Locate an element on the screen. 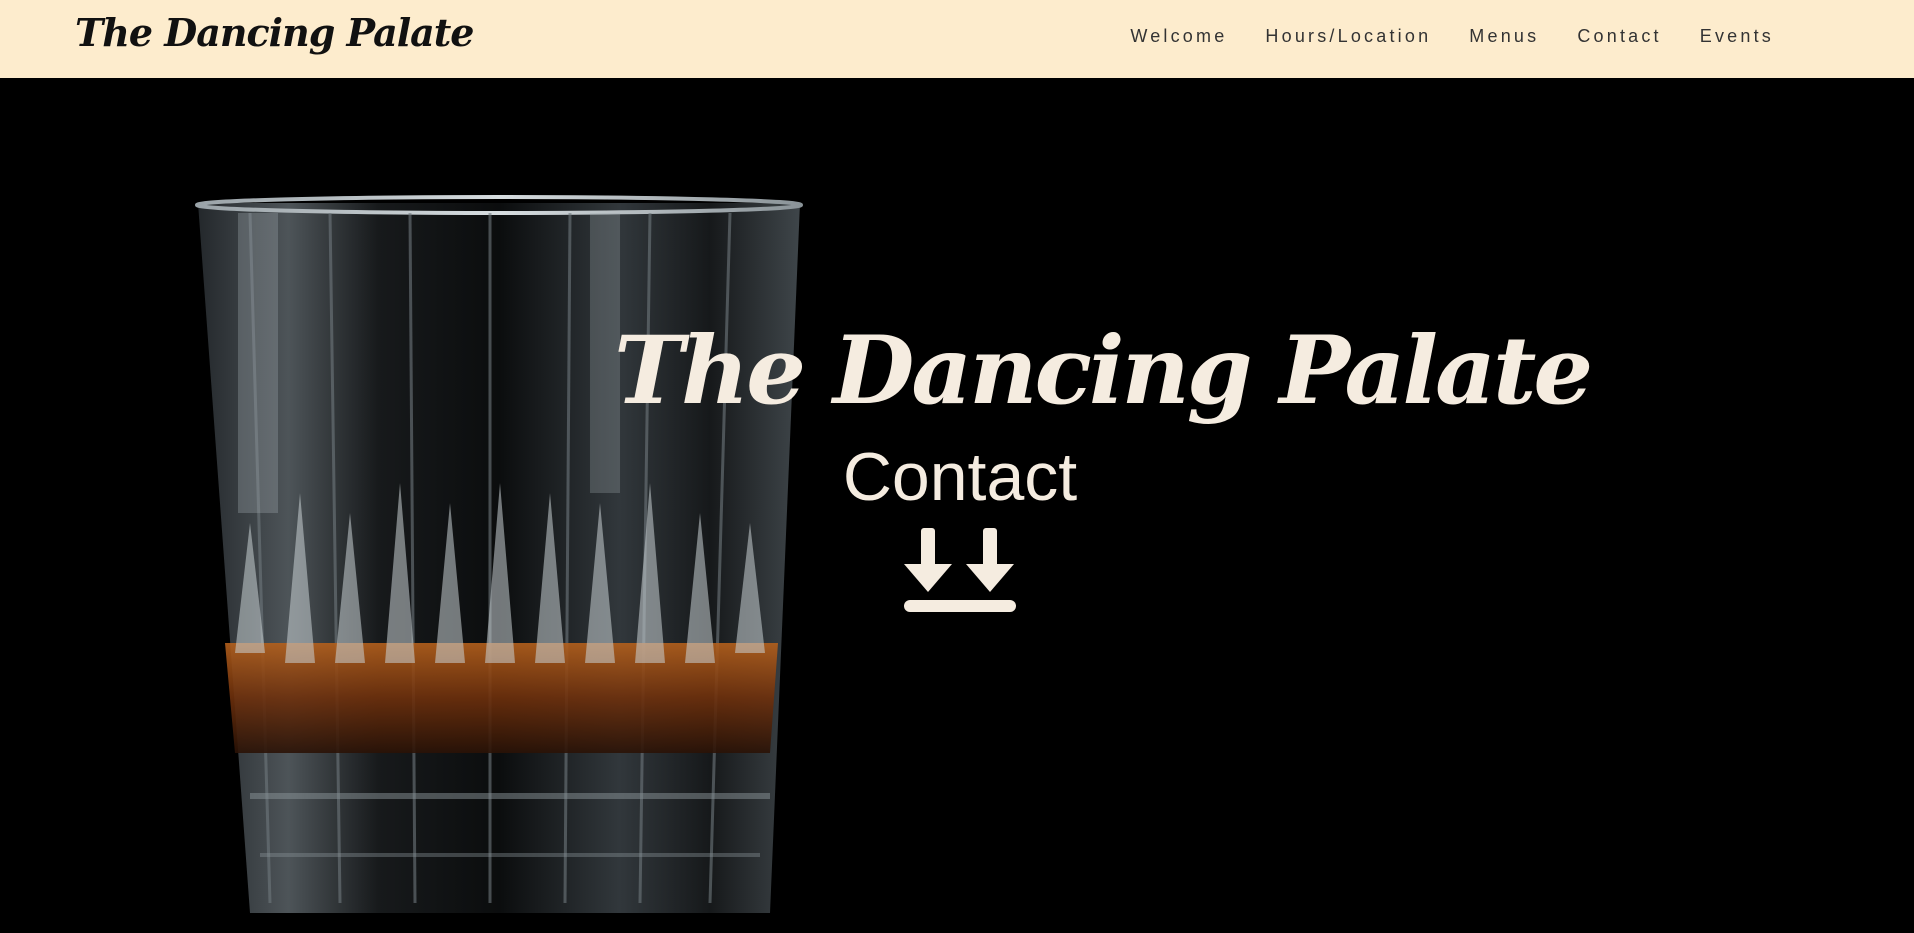 This screenshot has width=1914, height=933. hero-title: The Dancing Palate is located at coordinates (1103, 371).